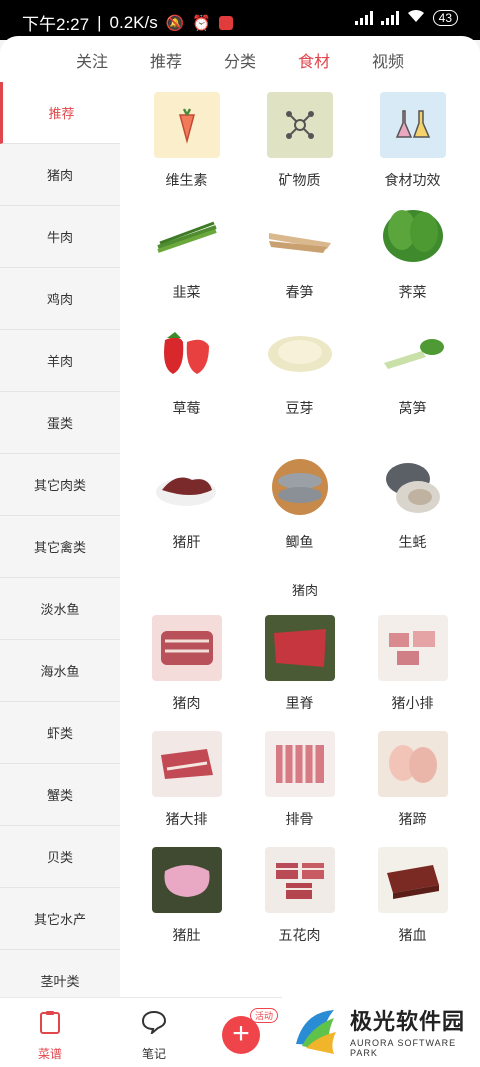  I want to click on ingredient-oyster: 生蚝, so click(412, 500).